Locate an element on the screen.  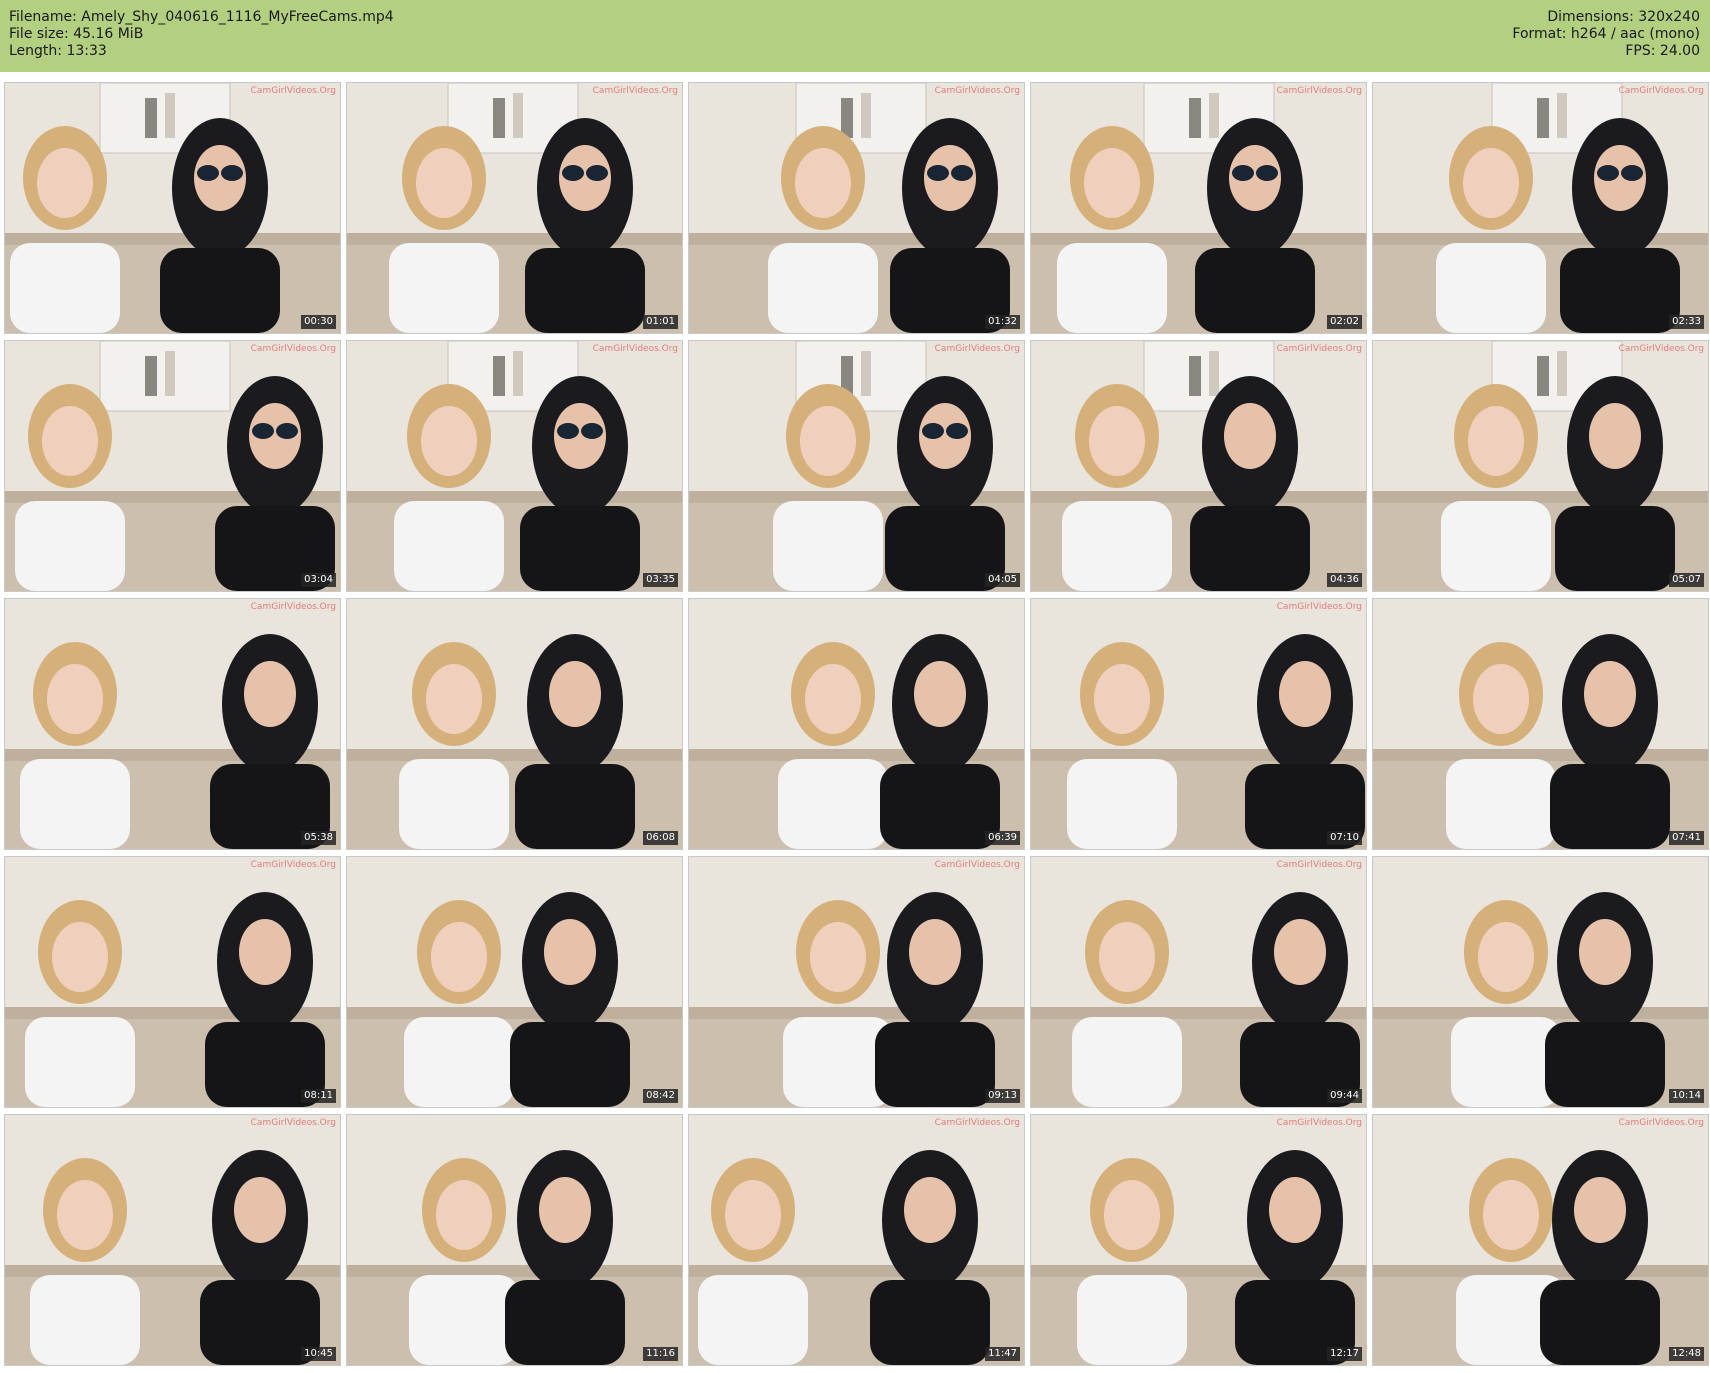
thumbnail: 11:16 is located at coordinates (514, 1240).